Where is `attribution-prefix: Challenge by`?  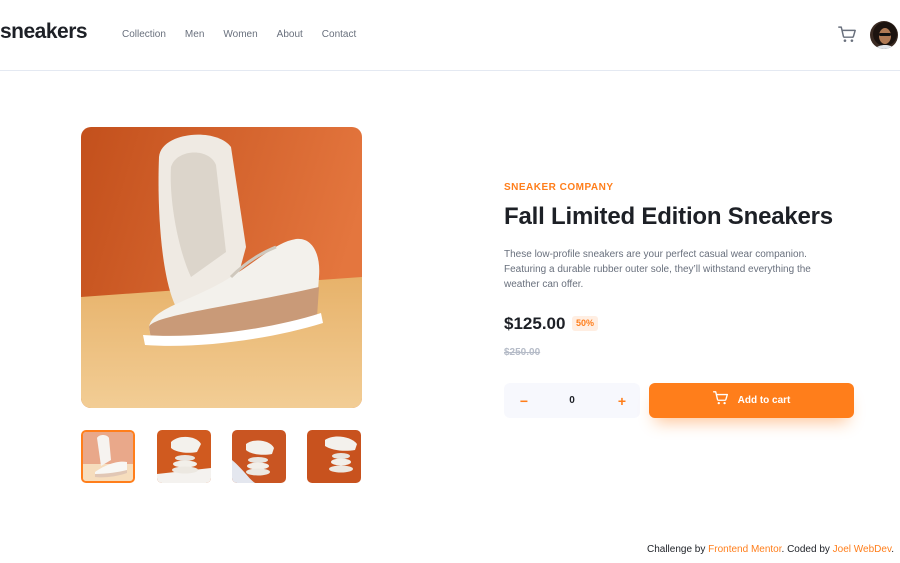
attribution-prefix: Challenge by is located at coordinates (677, 549).